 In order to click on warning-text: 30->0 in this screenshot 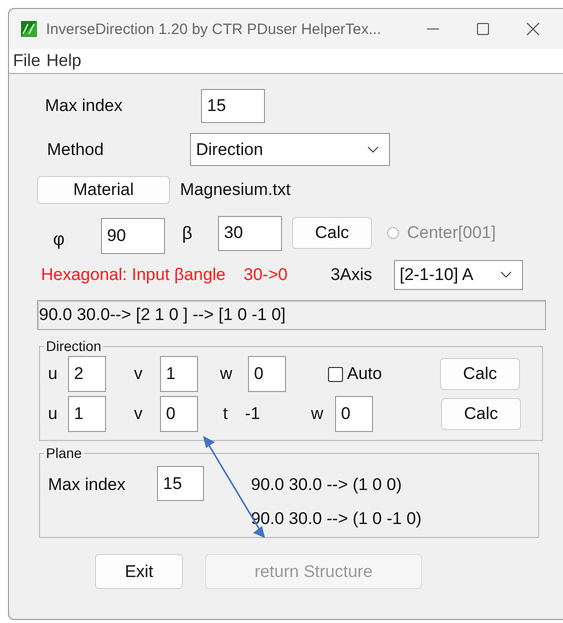, I will do `click(266, 275)`.